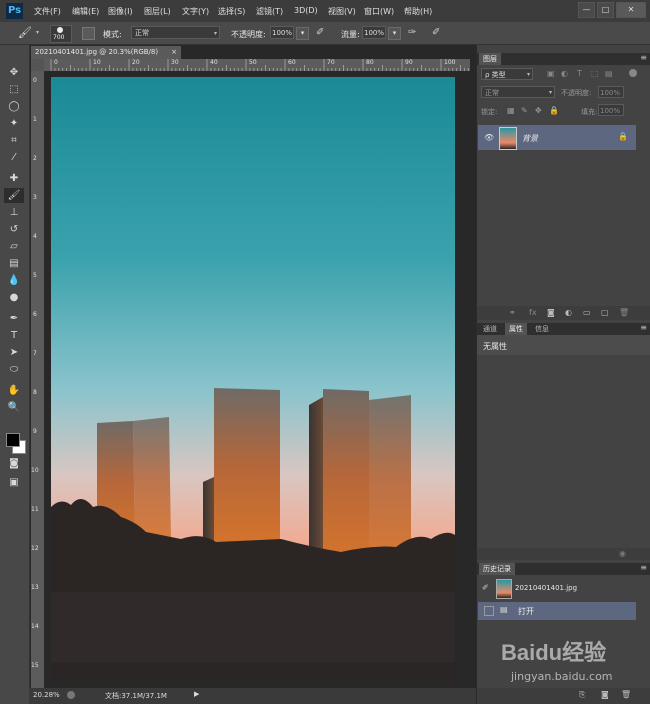 Image resolution: width=650 pixels, height=704 pixels. What do you see at coordinates (557, 611) in the screenshot?
I see `history-step: ▤ 打开` at bounding box center [557, 611].